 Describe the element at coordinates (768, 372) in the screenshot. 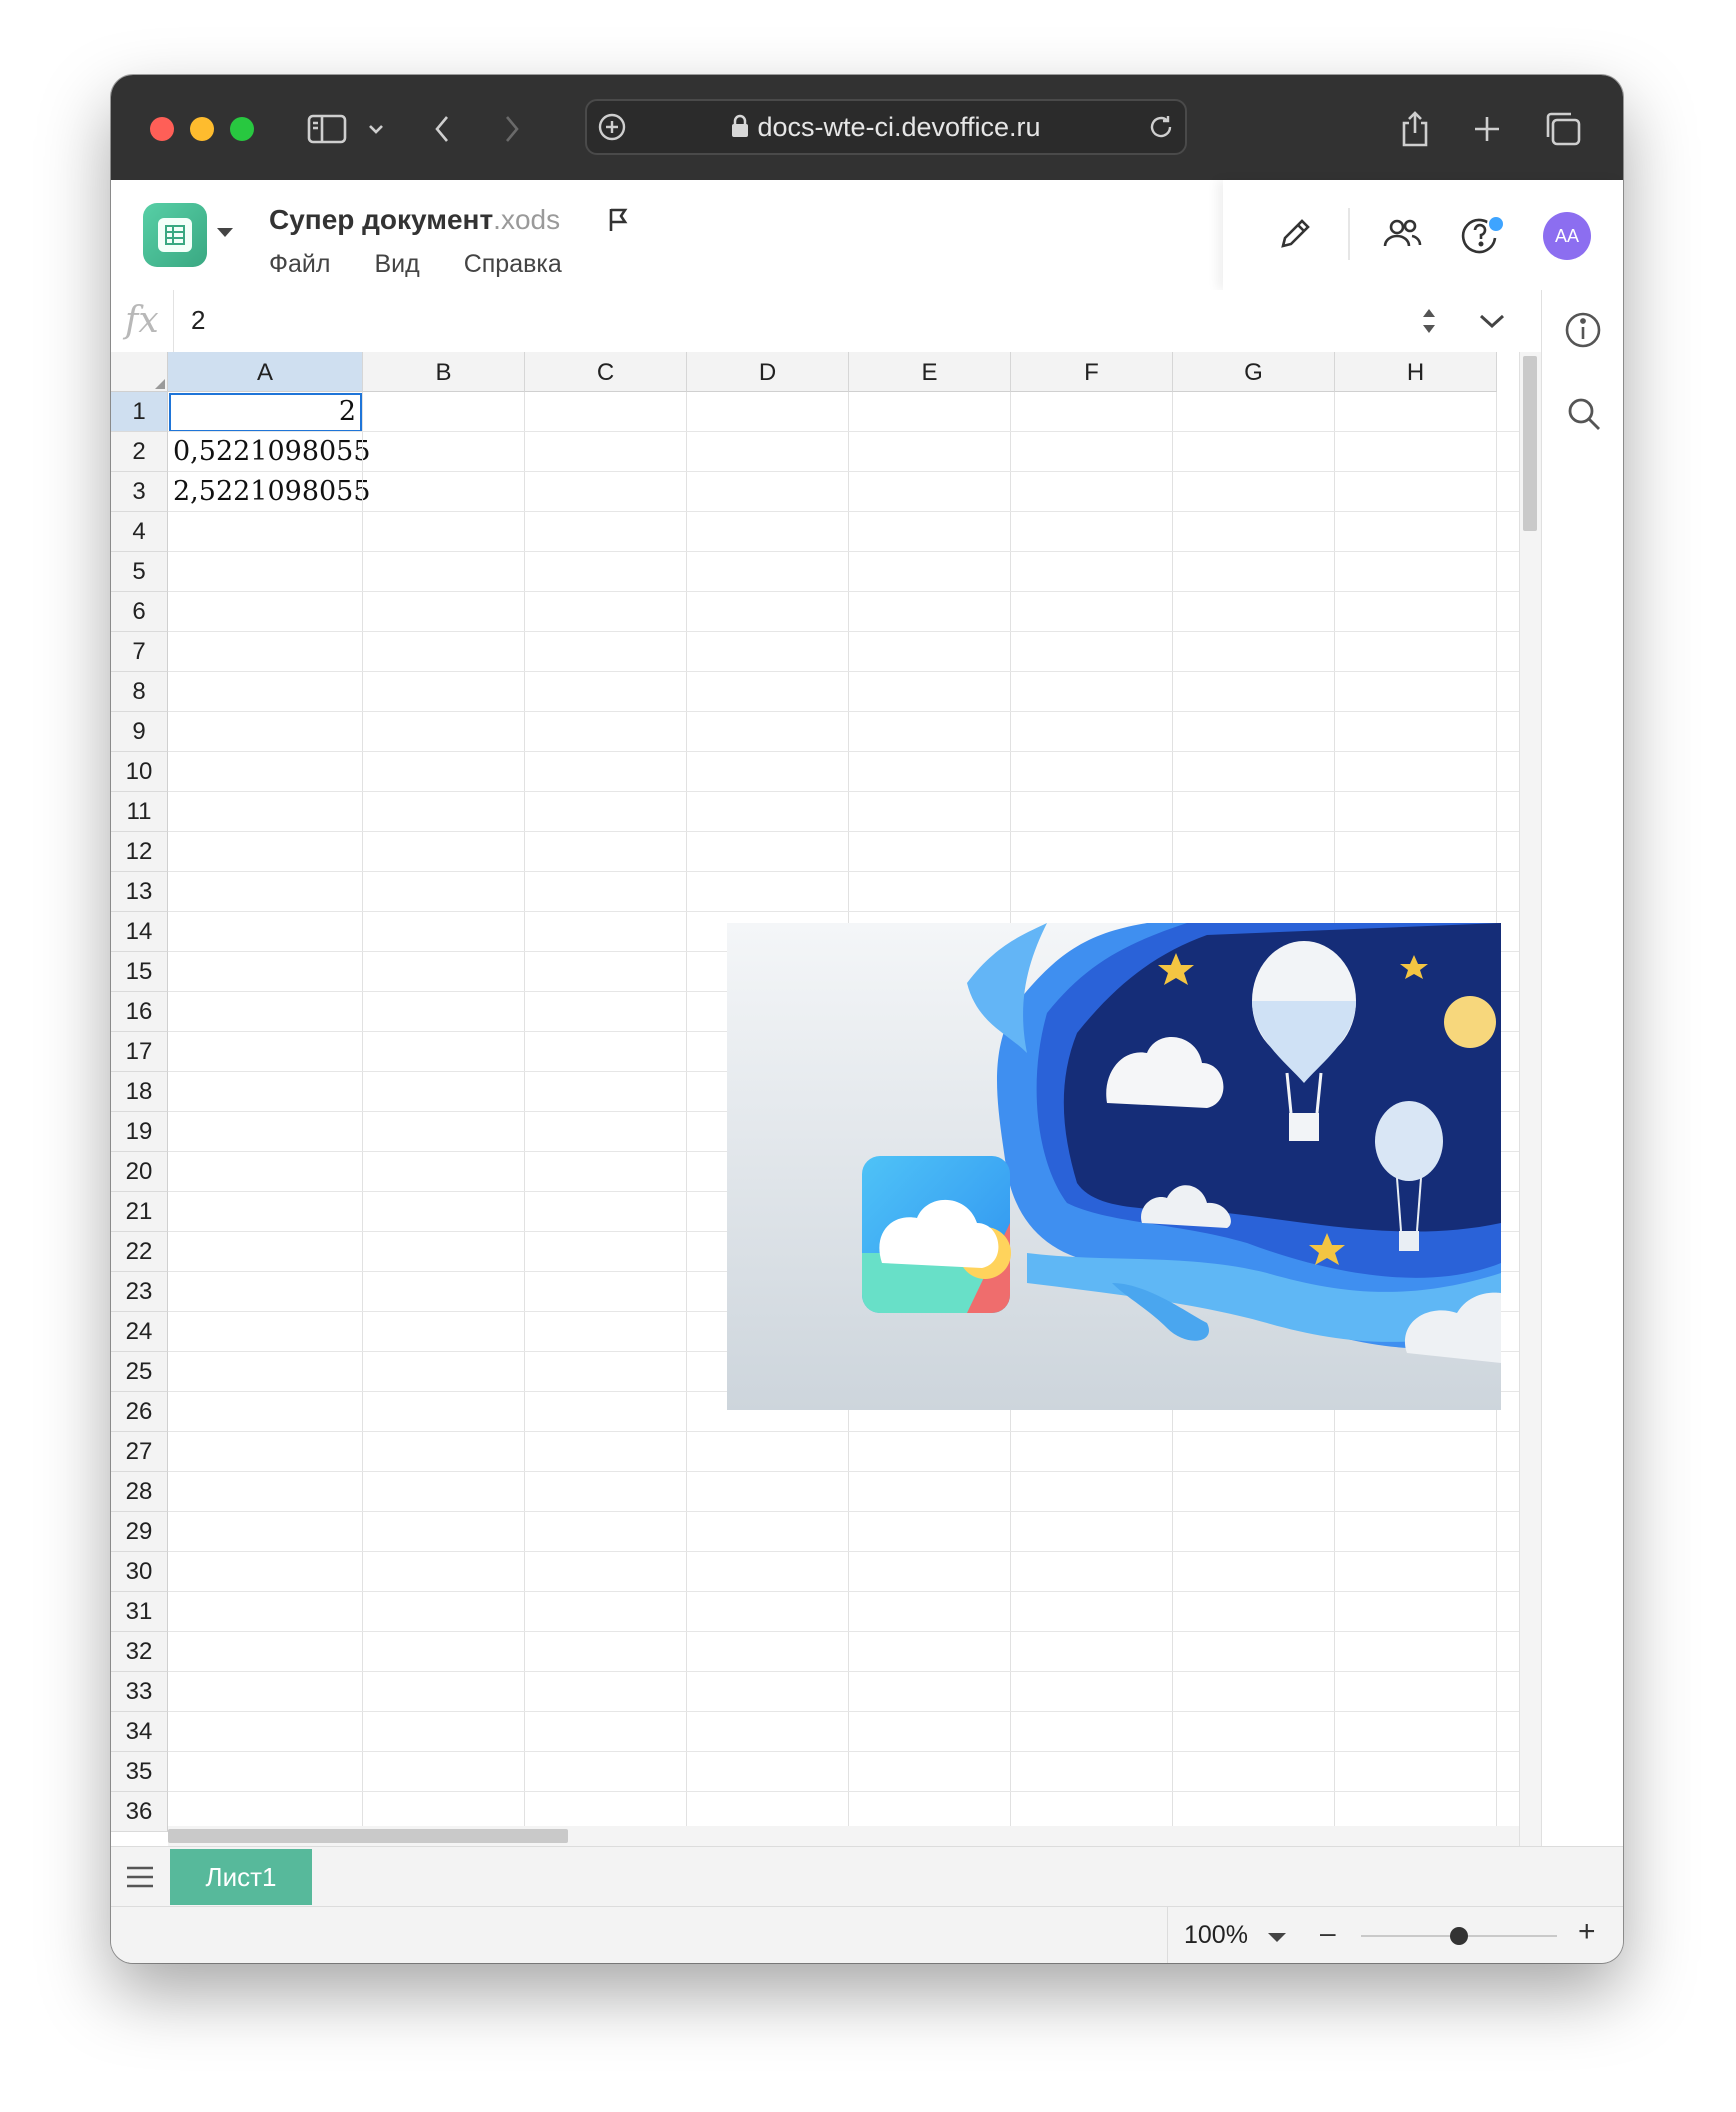

I see `column-header-D: D` at that location.